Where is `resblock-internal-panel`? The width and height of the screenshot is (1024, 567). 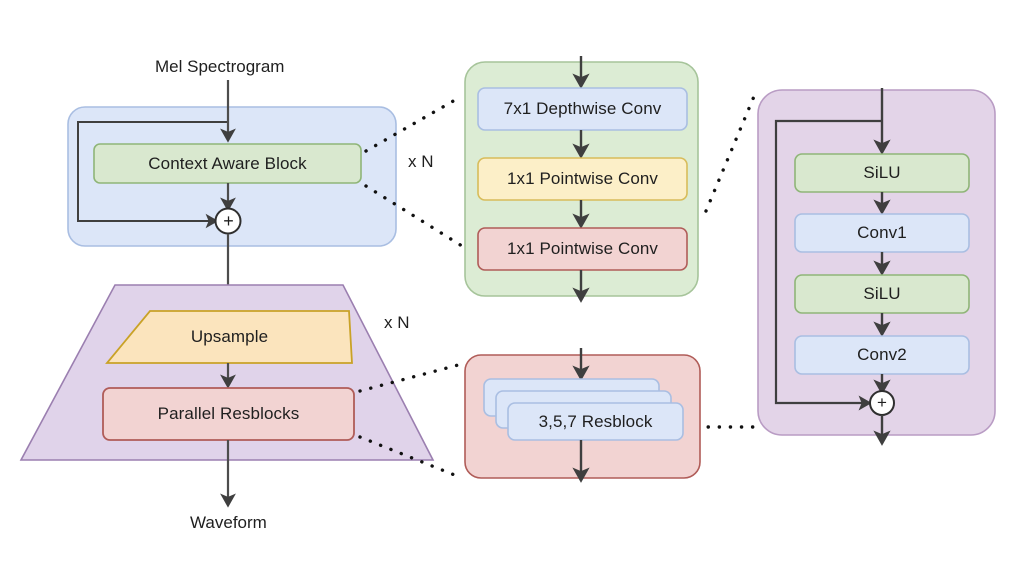
resblock-internal-panel is located at coordinates (876, 262).